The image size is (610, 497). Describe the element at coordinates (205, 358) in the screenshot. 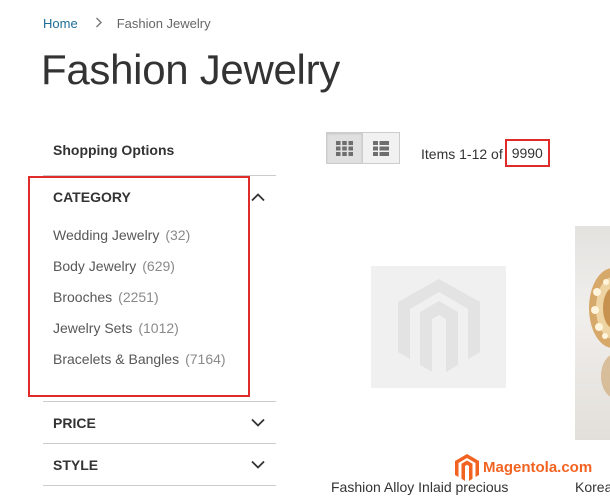

I see `category-item-count: (7164)` at that location.